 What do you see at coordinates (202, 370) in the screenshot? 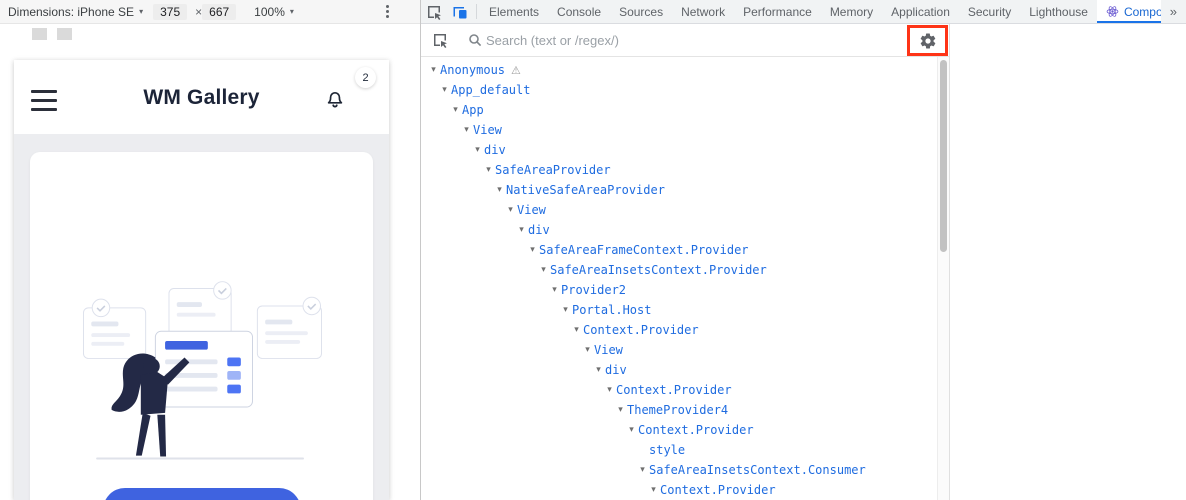
I see `gallery-illustration` at bounding box center [202, 370].